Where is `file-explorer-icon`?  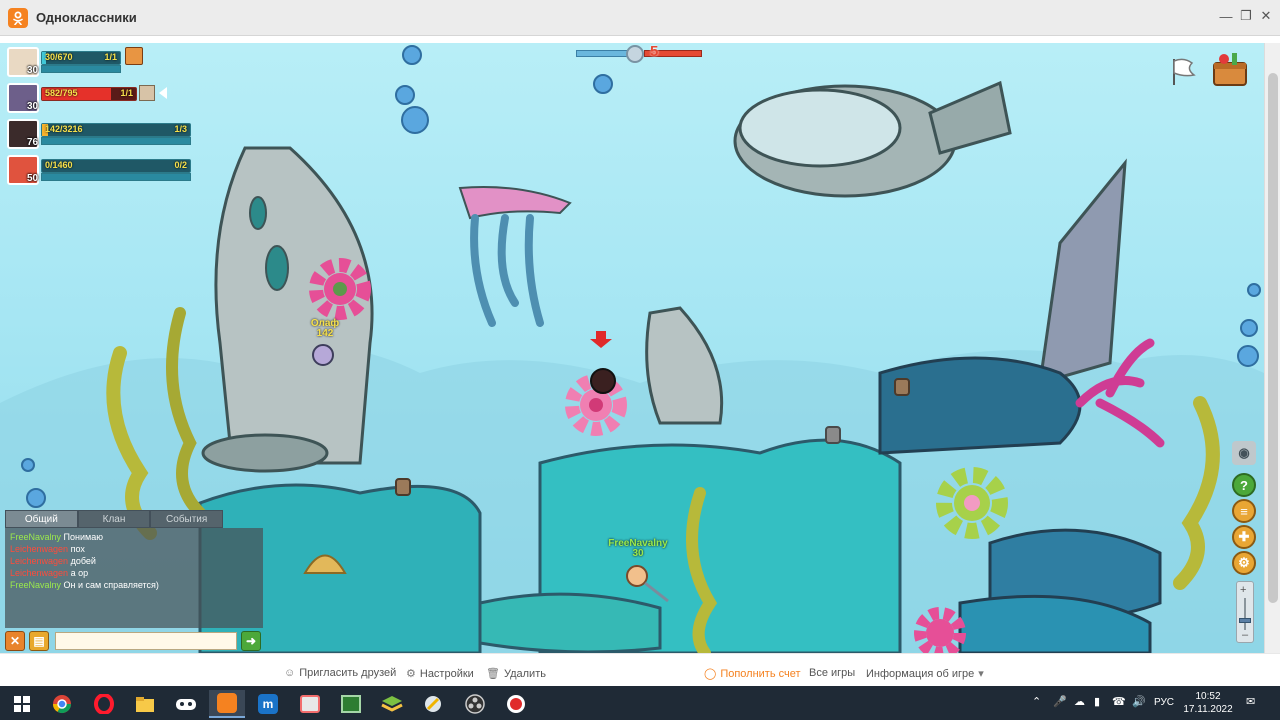 file-explorer-icon is located at coordinates (145, 704).